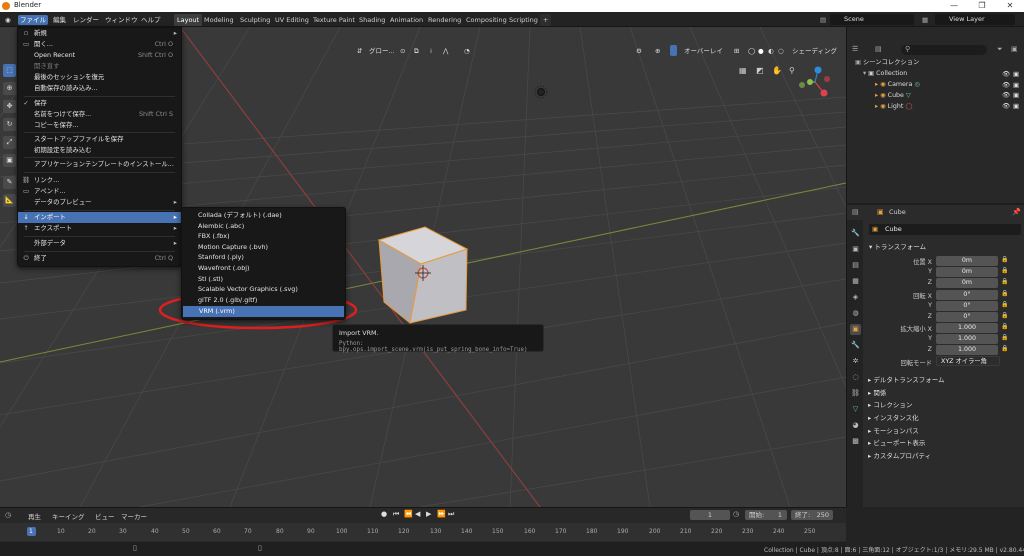 The width and height of the screenshot is (1024, 556). I want to click on current-frame-field: 1, so click(710, 515).